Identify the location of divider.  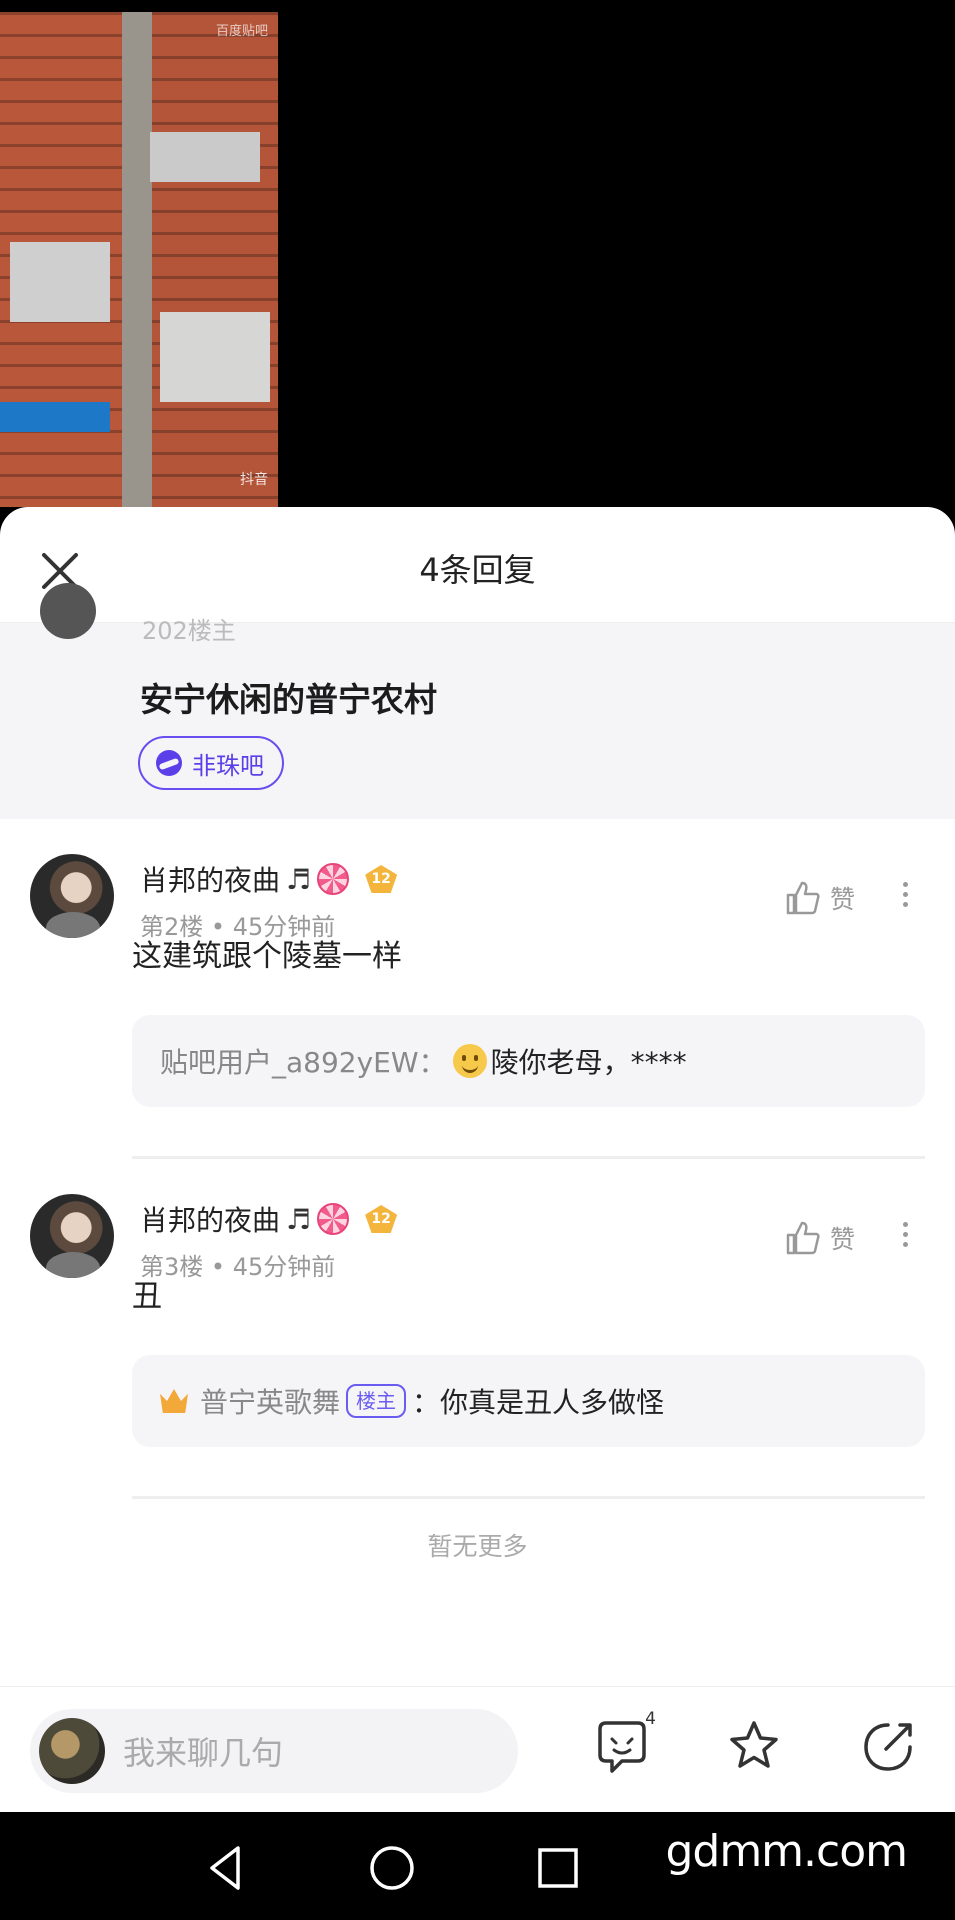
(528, 1497).